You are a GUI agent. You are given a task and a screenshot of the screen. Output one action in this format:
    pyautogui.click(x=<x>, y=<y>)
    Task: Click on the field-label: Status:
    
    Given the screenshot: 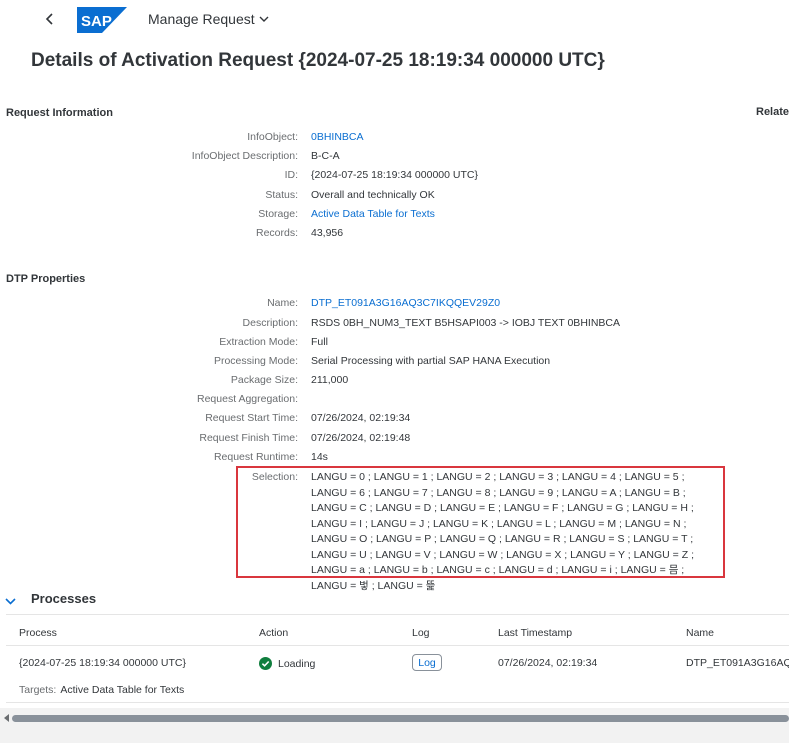 What is the action you would take?
    pyautogui.click(x=281, y=195)
    